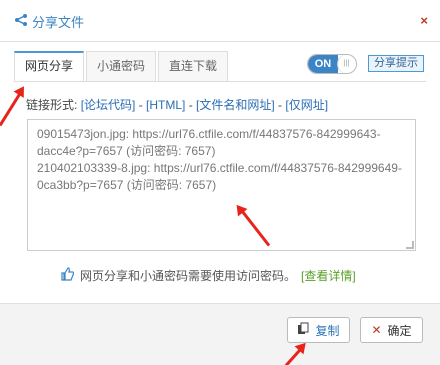  I want to click on link-format-row: 链接形式: [论坛代码] - [HTML] - [文件名和网址] - [仅网址], so click(177, 104).